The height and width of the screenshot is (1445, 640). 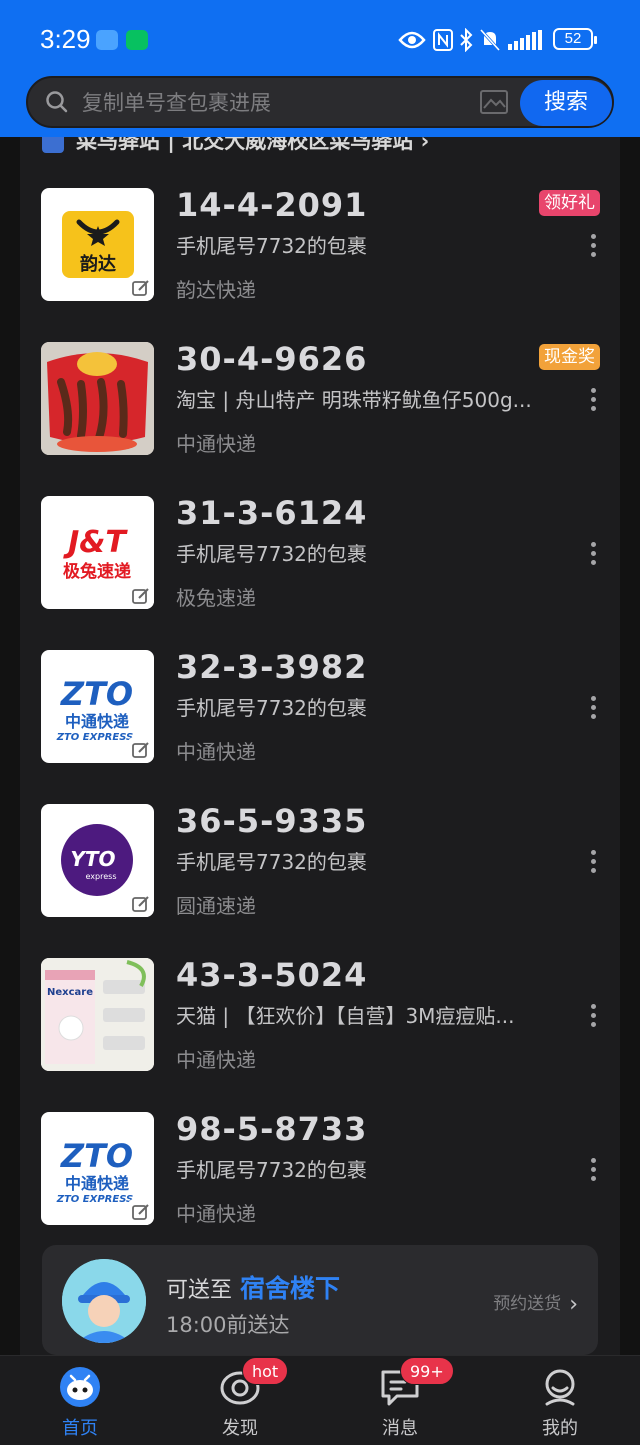 I want to click on home-mascot-icon, so click(x=80, y=1387).